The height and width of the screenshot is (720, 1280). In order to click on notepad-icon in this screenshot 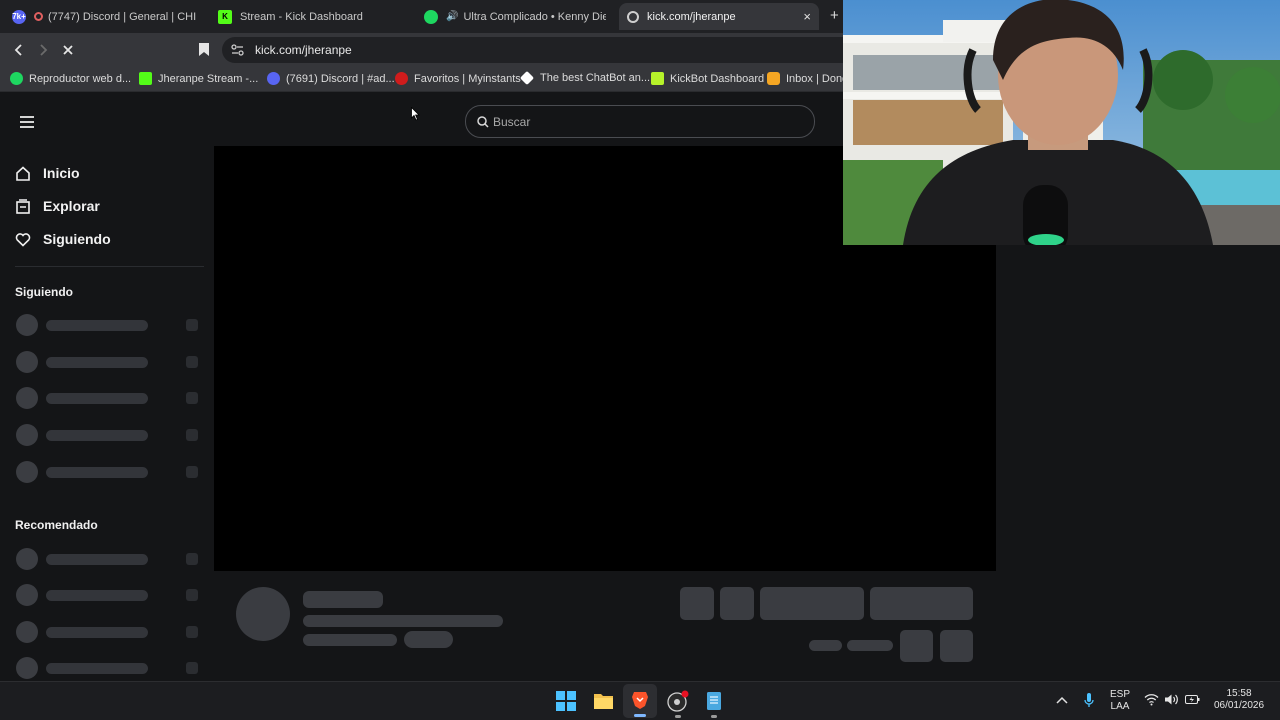, I will do `click(714, 700)`.